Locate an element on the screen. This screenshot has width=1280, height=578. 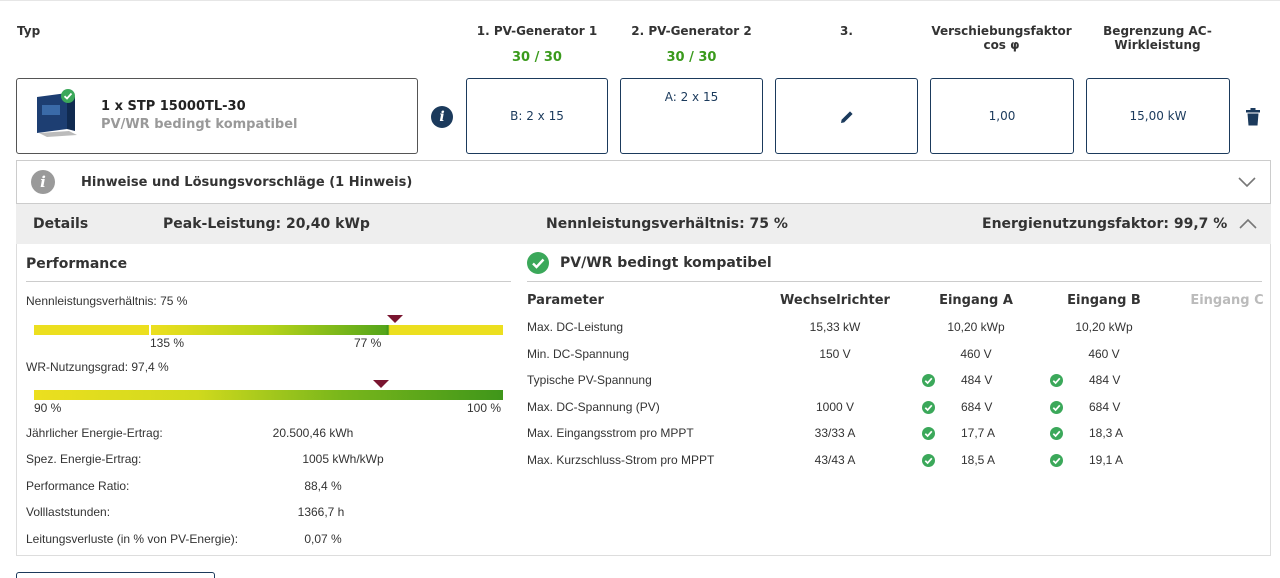
compat-input-a-value: 484 V is located at coordinates (977, 380).